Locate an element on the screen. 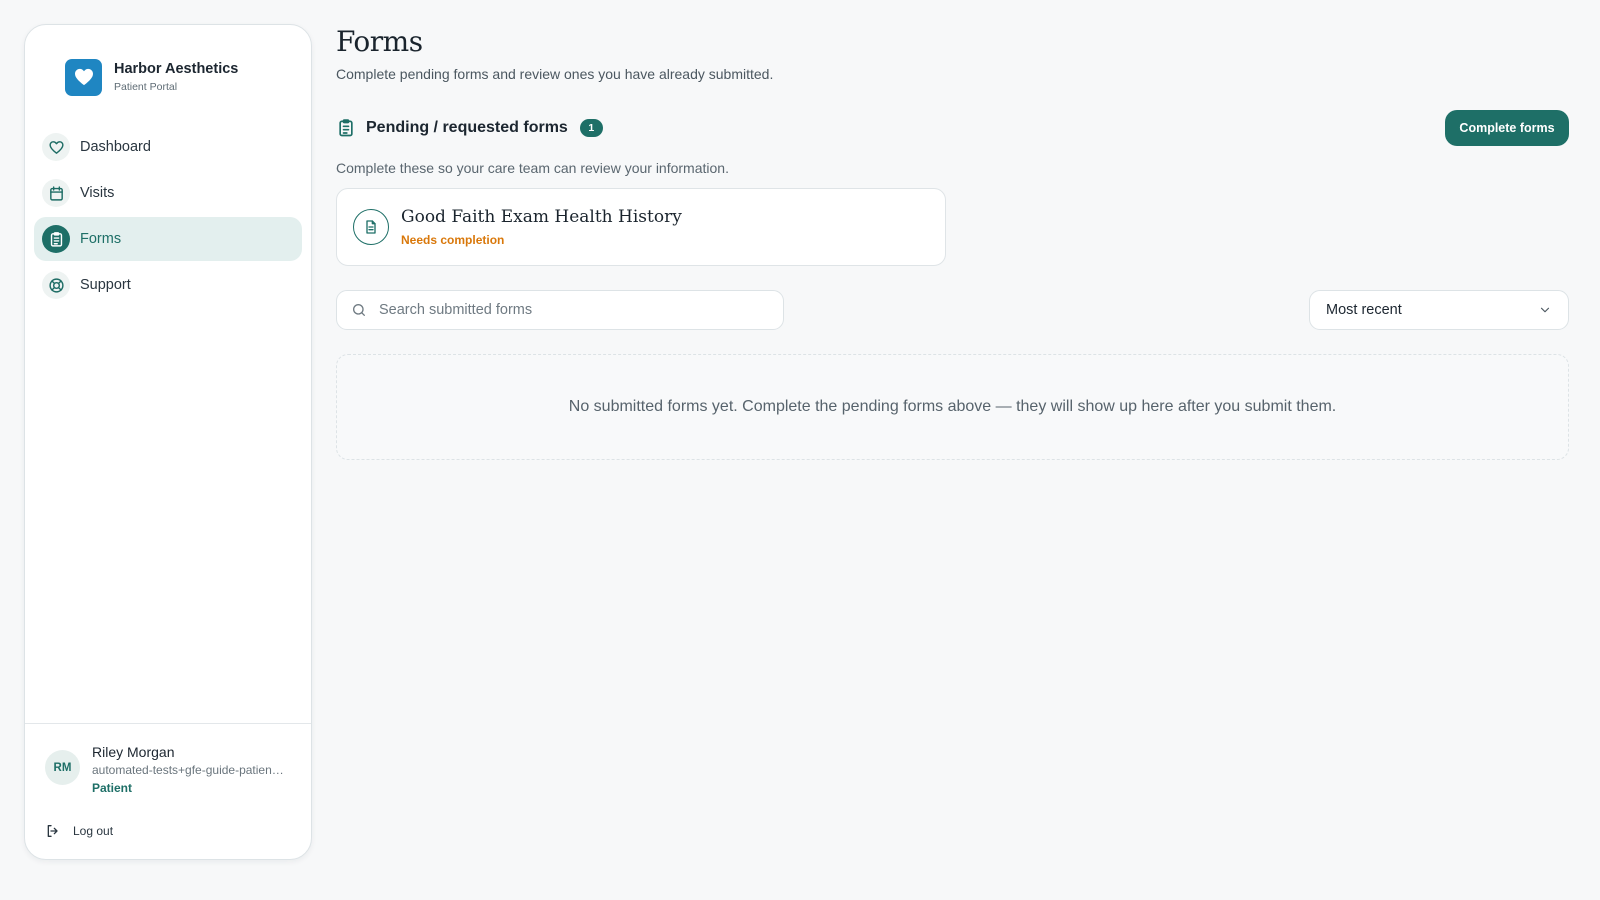  calendar-icon is located at coordinates (56, 193).